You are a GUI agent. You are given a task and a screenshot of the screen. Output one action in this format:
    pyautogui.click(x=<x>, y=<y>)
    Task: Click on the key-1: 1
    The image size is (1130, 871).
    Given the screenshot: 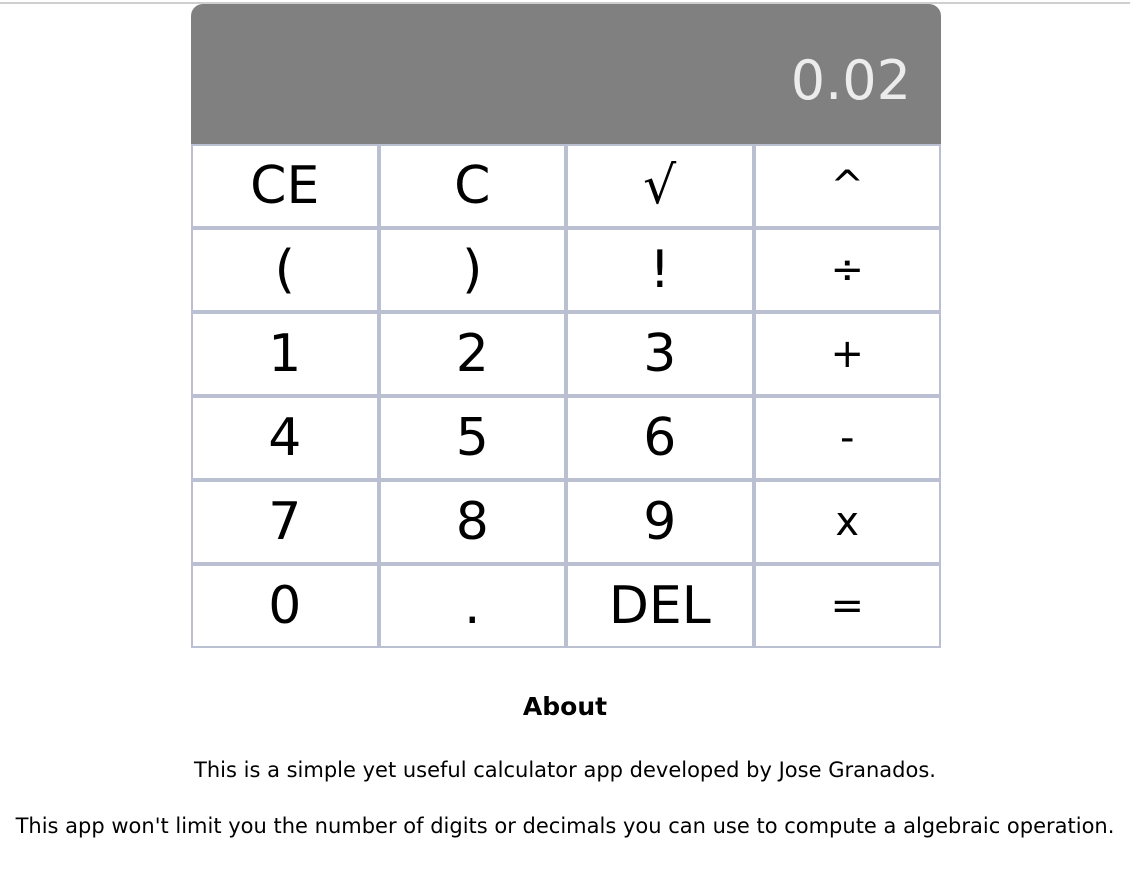 What is the action you would take?
    pyautogui.click(x=285, y=354)
    